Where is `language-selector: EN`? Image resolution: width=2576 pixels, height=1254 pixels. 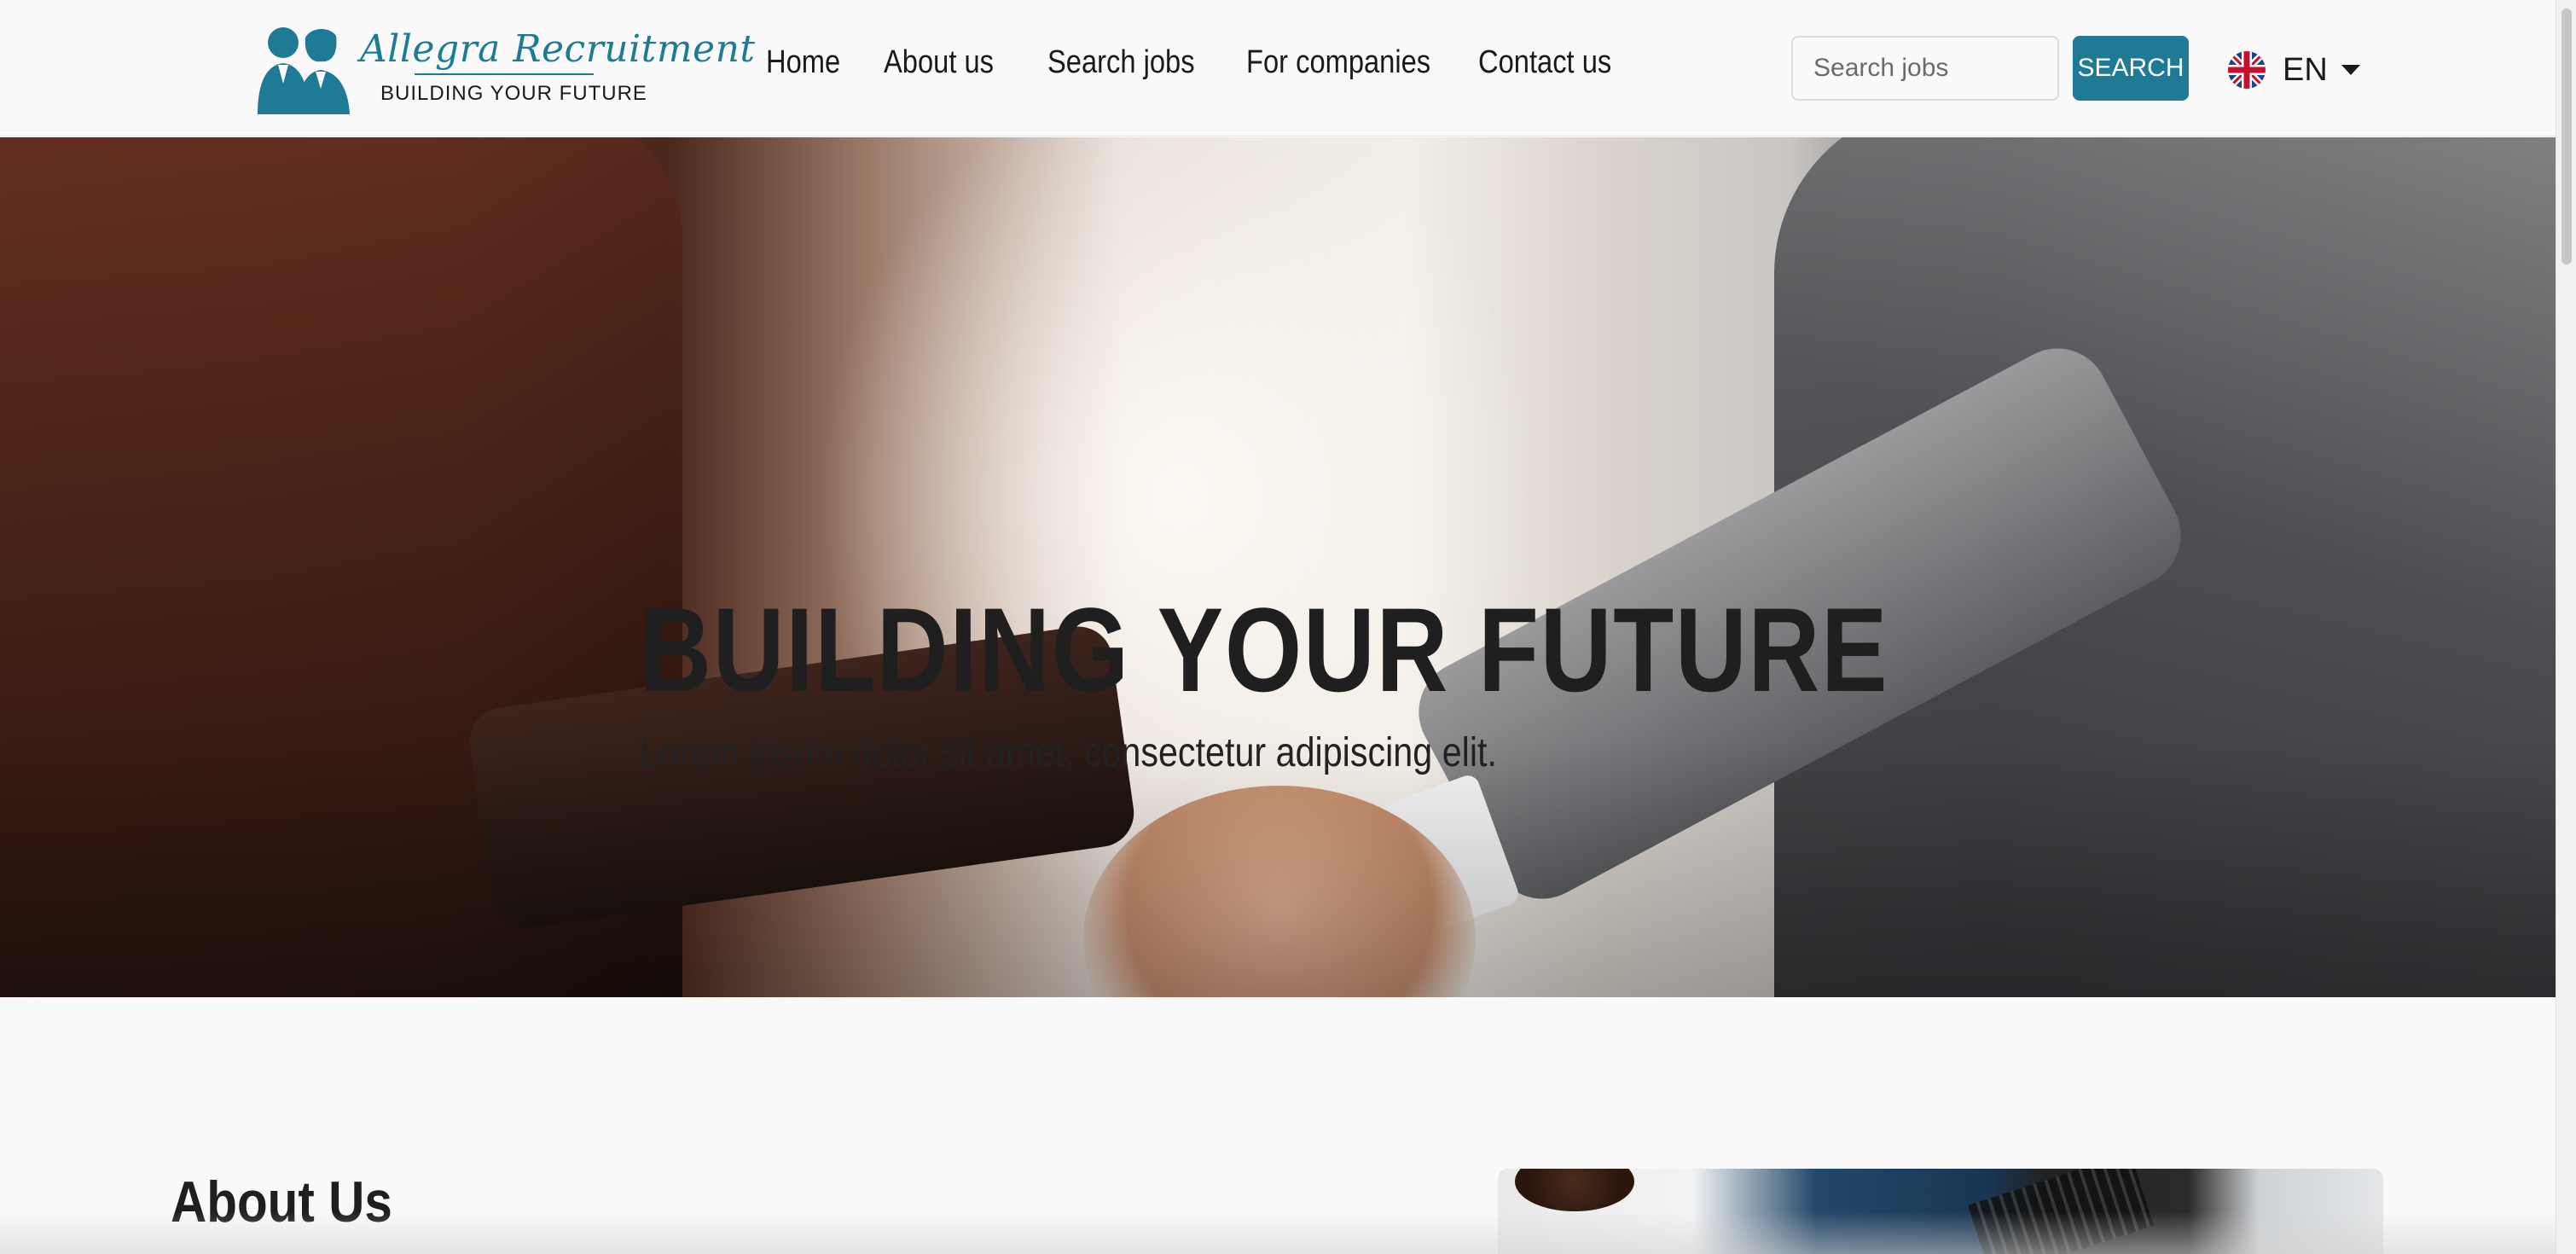
language-selector: EN is located at coordinates (2294, 70).